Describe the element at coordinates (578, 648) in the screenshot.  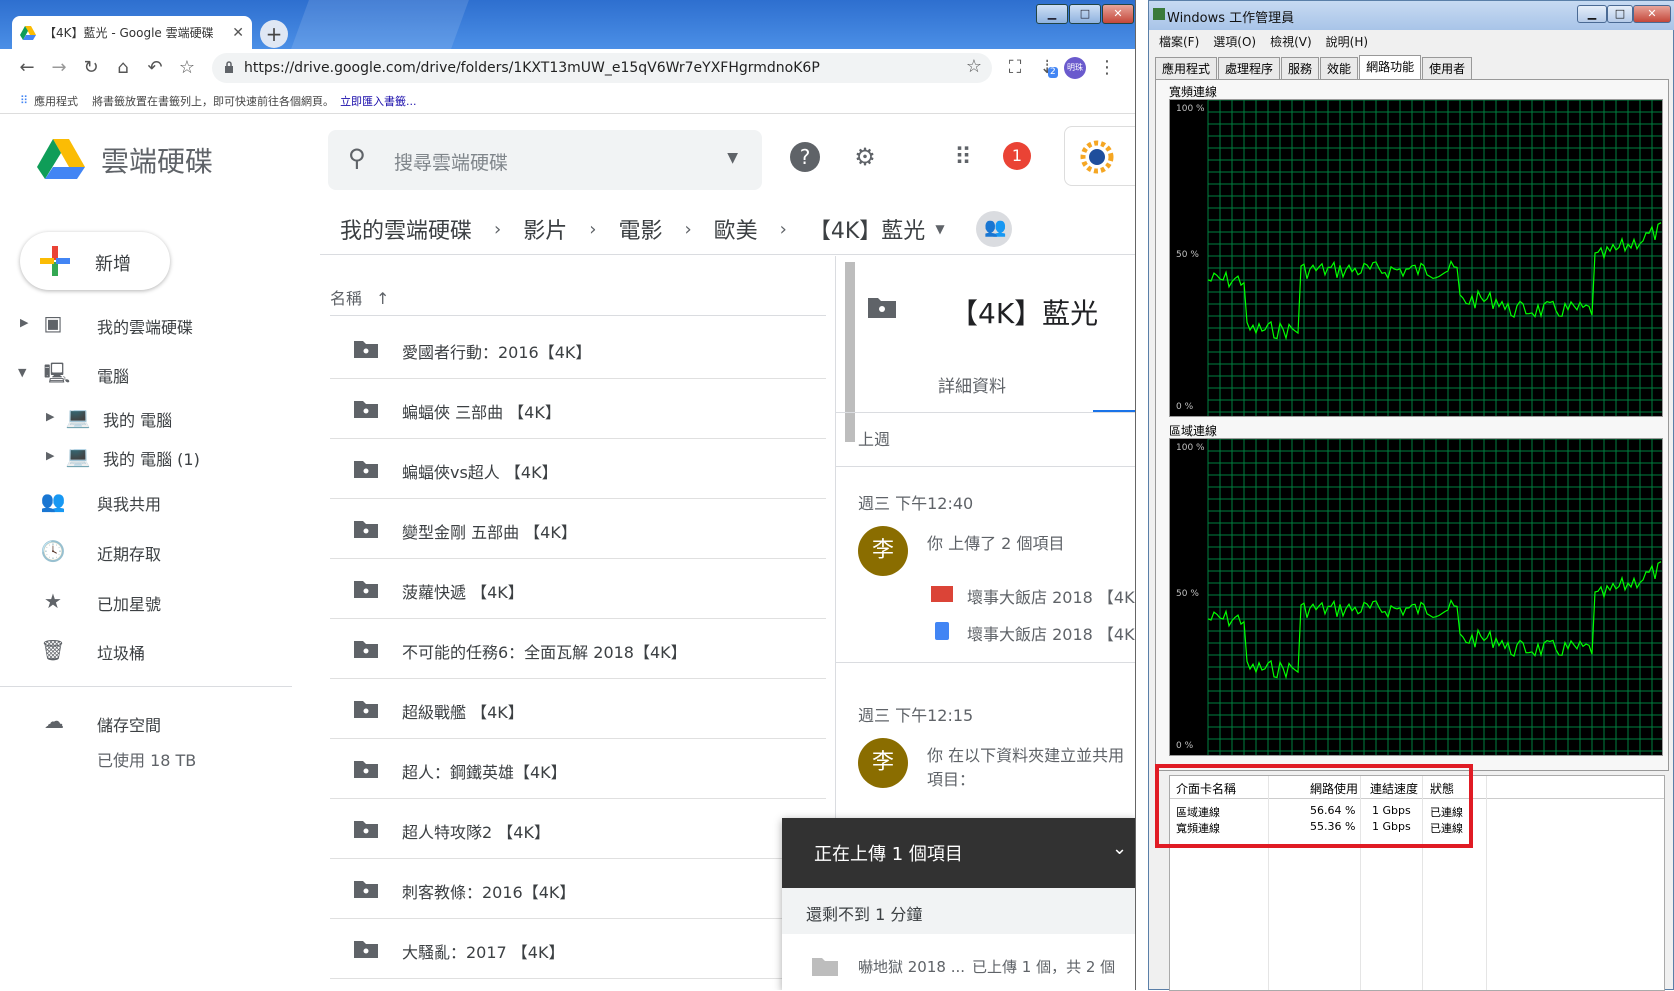
I see `file-row: 不可能的任務6：全面瓦解 2018【4K】` at that location.